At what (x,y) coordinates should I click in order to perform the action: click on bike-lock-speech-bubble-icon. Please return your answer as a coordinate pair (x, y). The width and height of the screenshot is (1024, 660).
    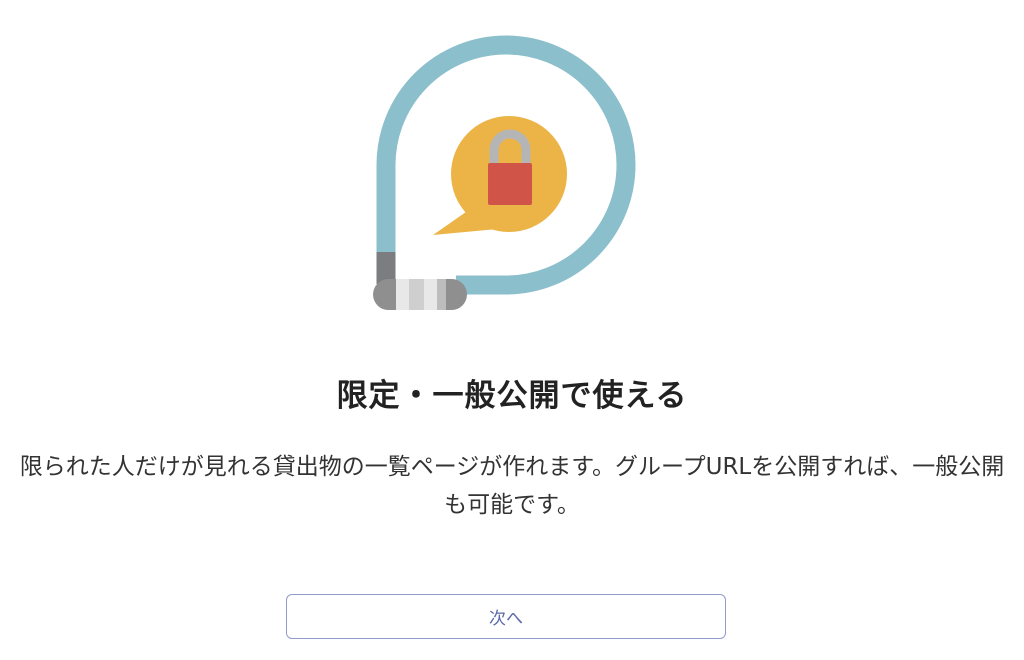
    Looking at the image, I should click on (504, 172).